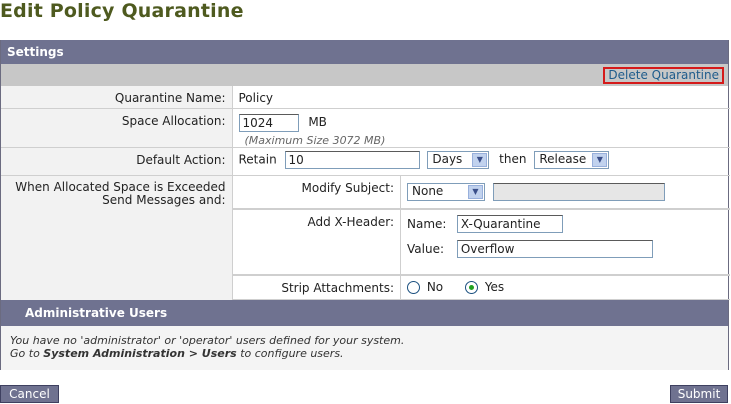  Describe the element at coordinates (364, 52) in the screenshot. I see `settings-header: Settings` at that location.